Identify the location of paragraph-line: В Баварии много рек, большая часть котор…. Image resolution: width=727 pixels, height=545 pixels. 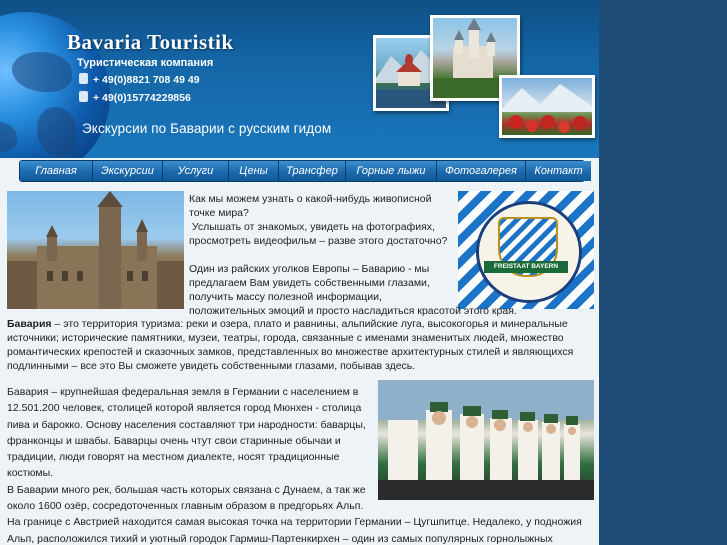
(186, 489).